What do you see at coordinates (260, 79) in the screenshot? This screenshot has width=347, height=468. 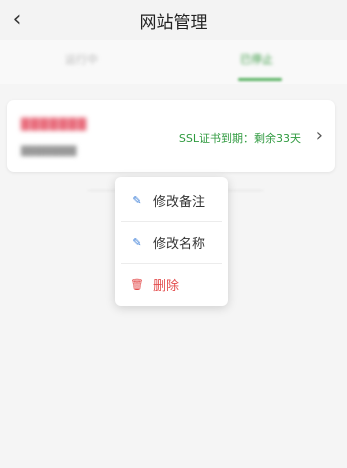 I see `tab-active-indicator` at bounding box center [260, 79].